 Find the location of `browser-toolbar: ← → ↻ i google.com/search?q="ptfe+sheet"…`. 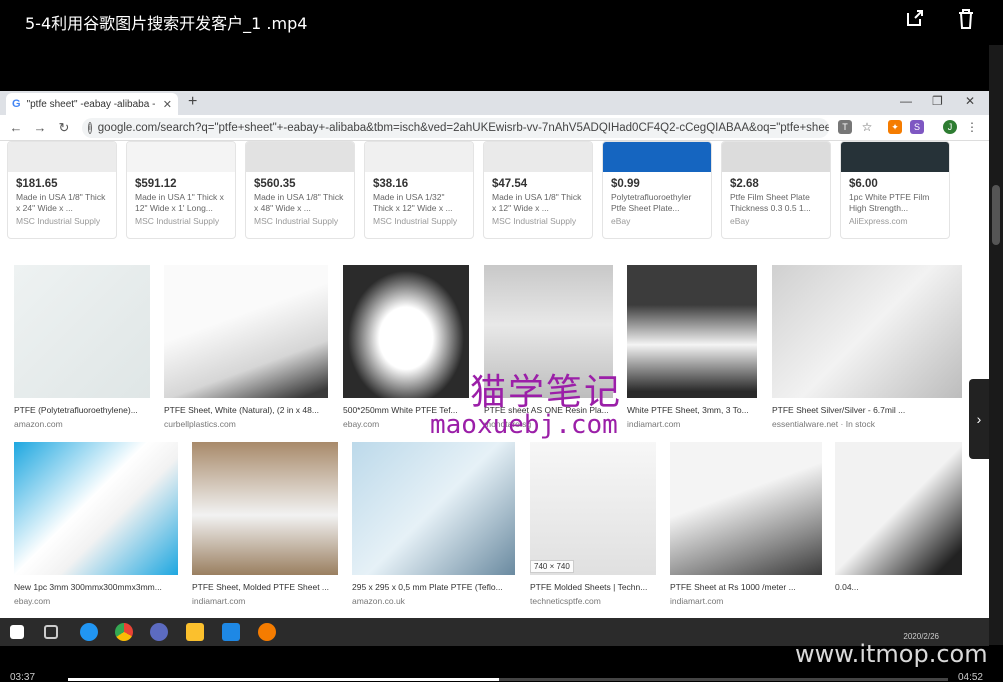

browser-toolbar: ← → ↻ i google.com/search?q="ptfe+sheet"… is located at coordinates (494, 128).